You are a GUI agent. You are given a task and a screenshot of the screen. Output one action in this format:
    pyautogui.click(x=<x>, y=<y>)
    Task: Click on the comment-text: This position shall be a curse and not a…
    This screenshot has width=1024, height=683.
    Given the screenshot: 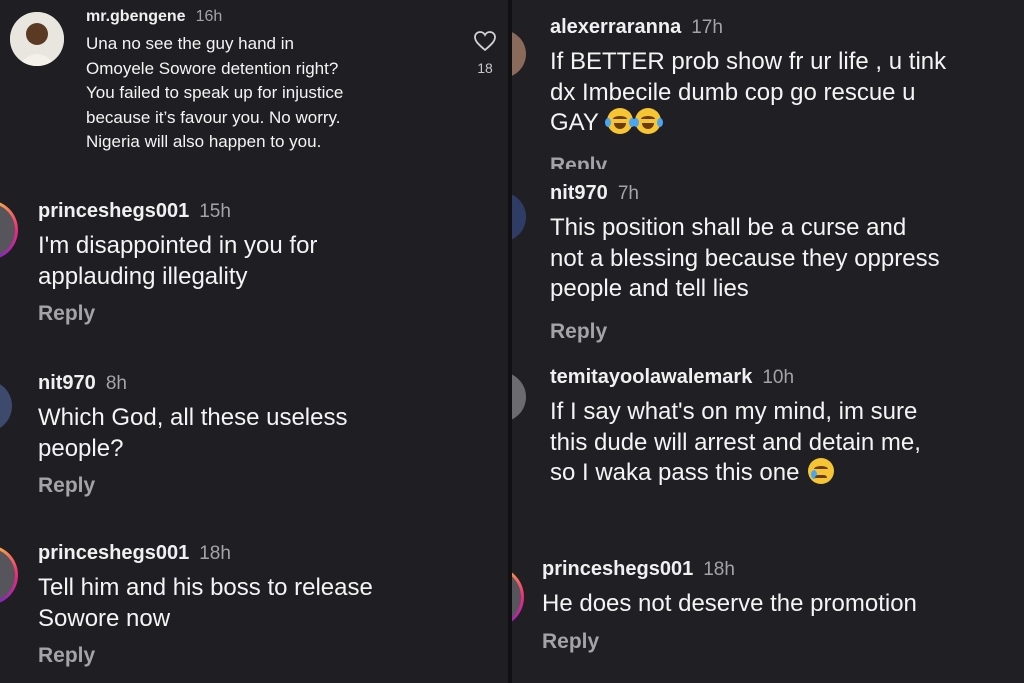 What is the action you would take?
    pyautogui.click(x=745, y=258)
    